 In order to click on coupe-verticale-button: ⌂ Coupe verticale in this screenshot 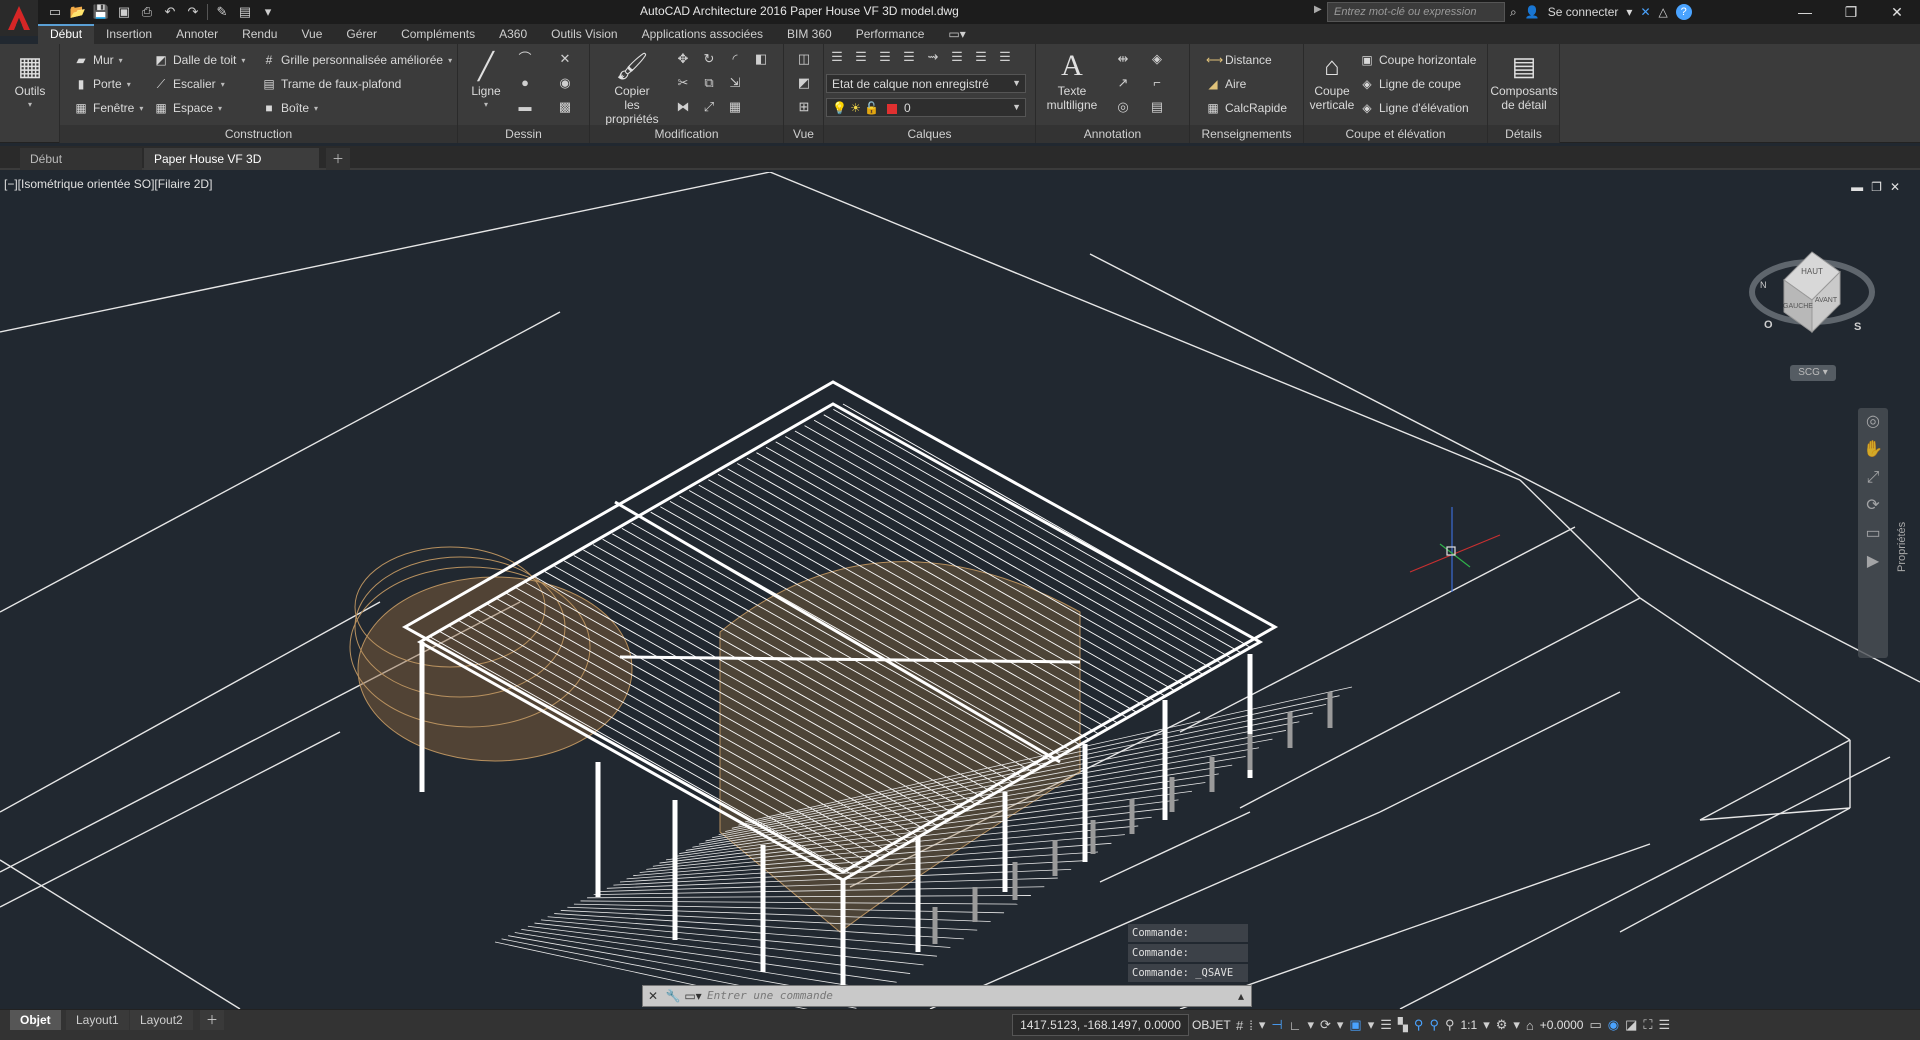, I will do `click(1332, 81)`.